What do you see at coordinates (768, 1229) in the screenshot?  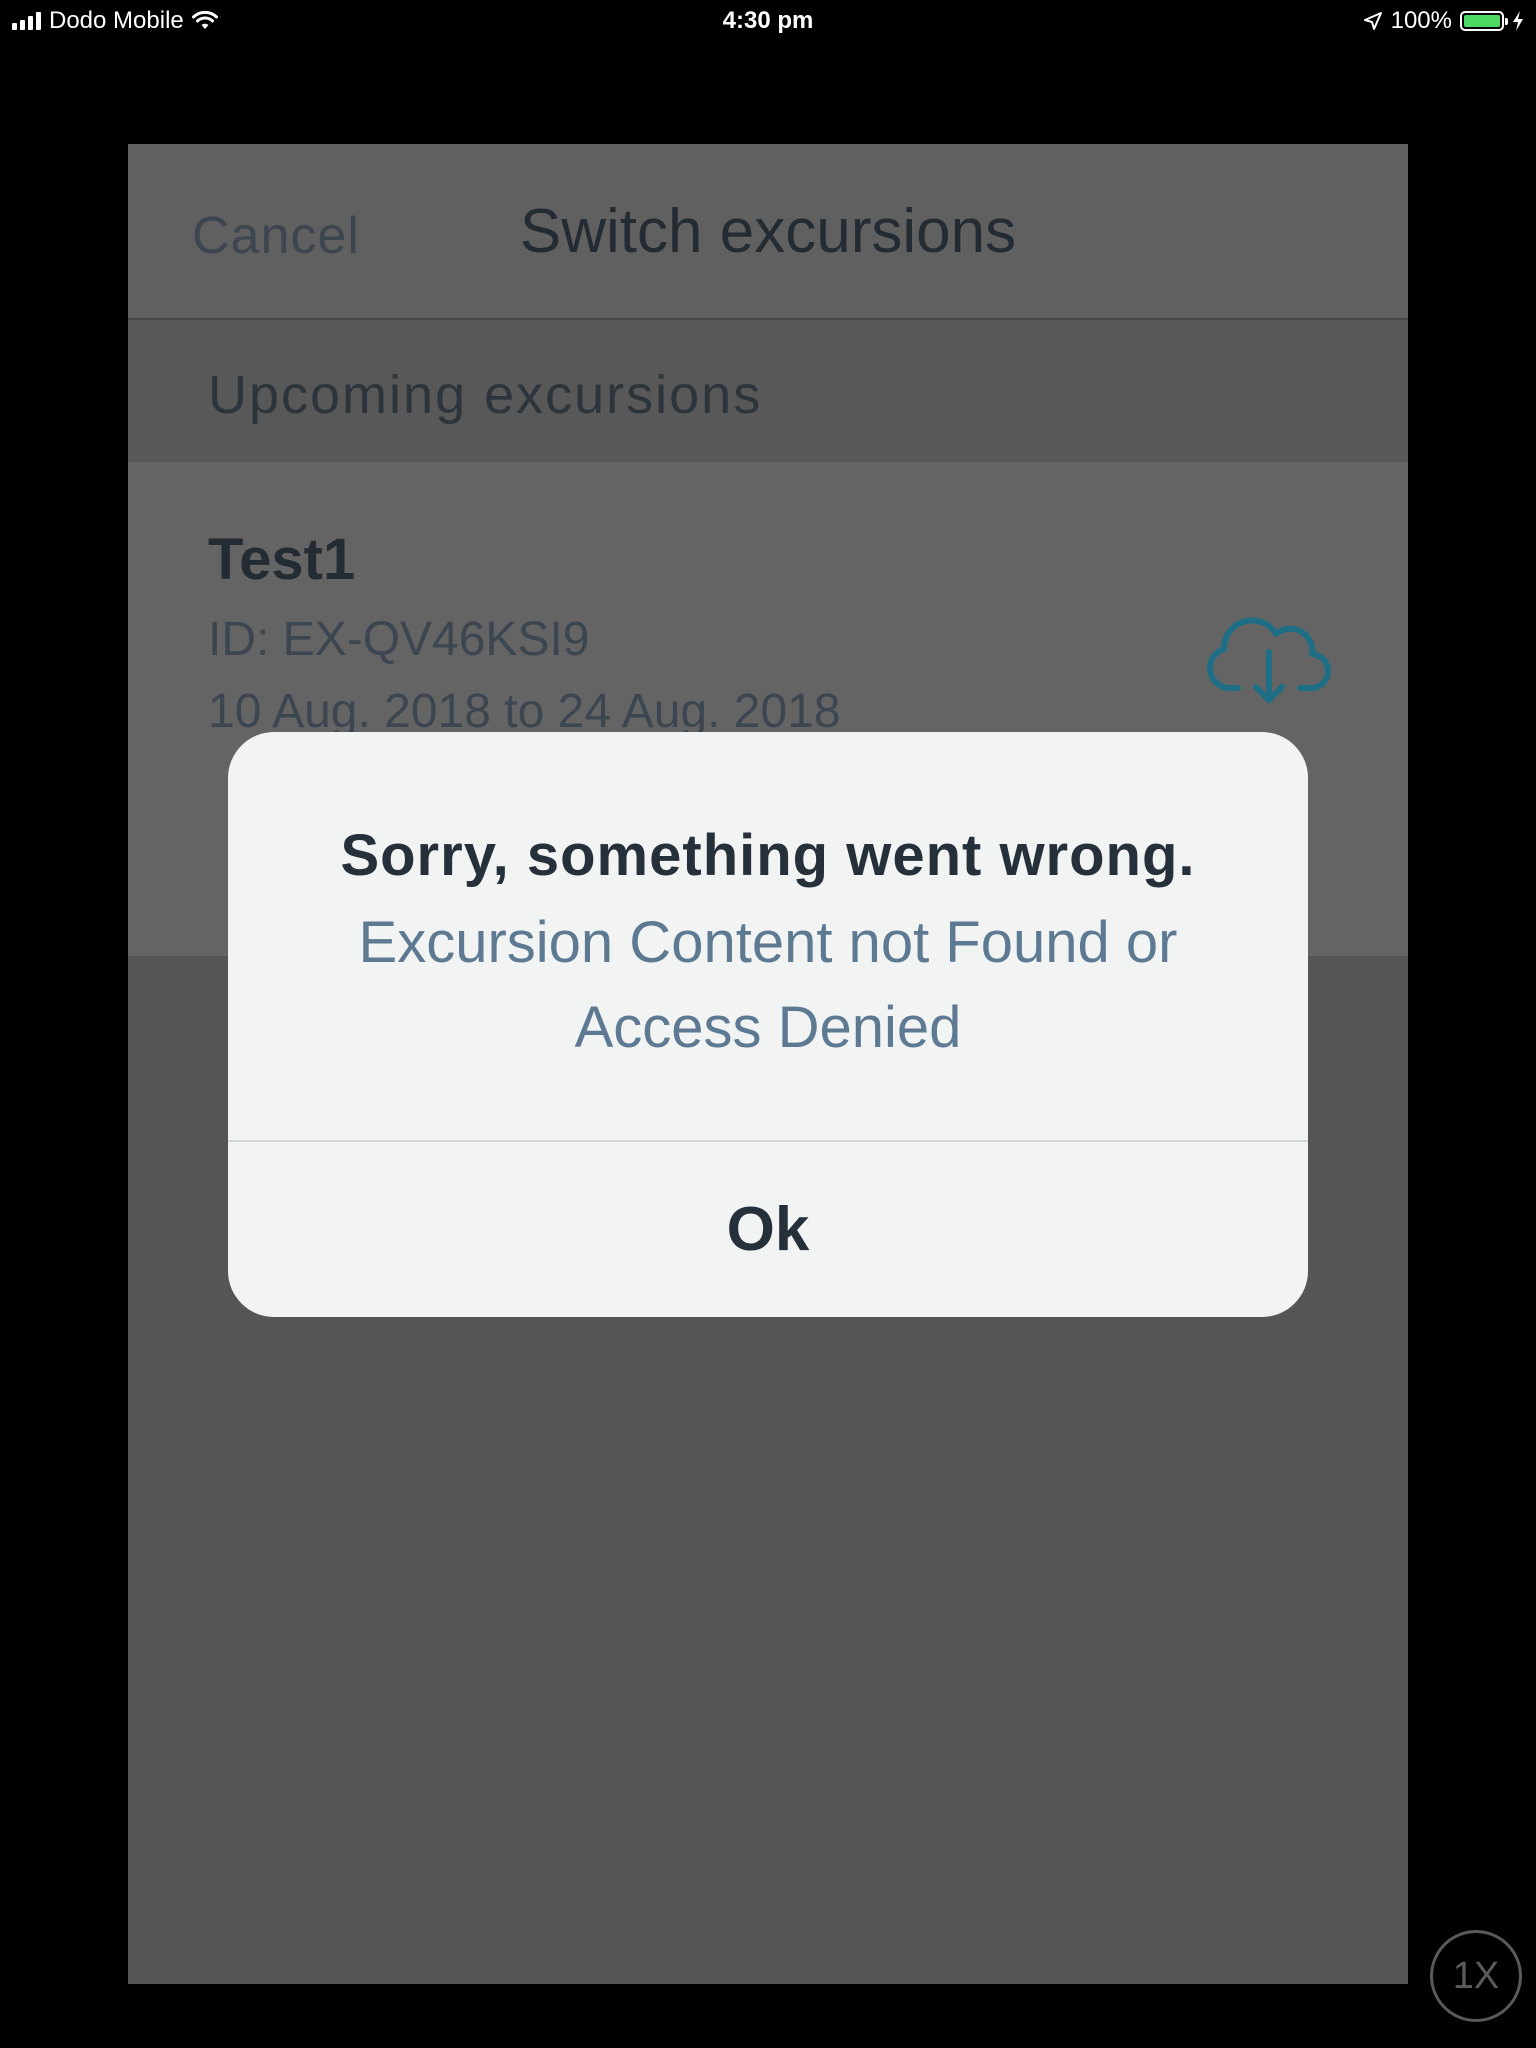 I see `ok-button: Ok` at bounding box center [768, 1229].